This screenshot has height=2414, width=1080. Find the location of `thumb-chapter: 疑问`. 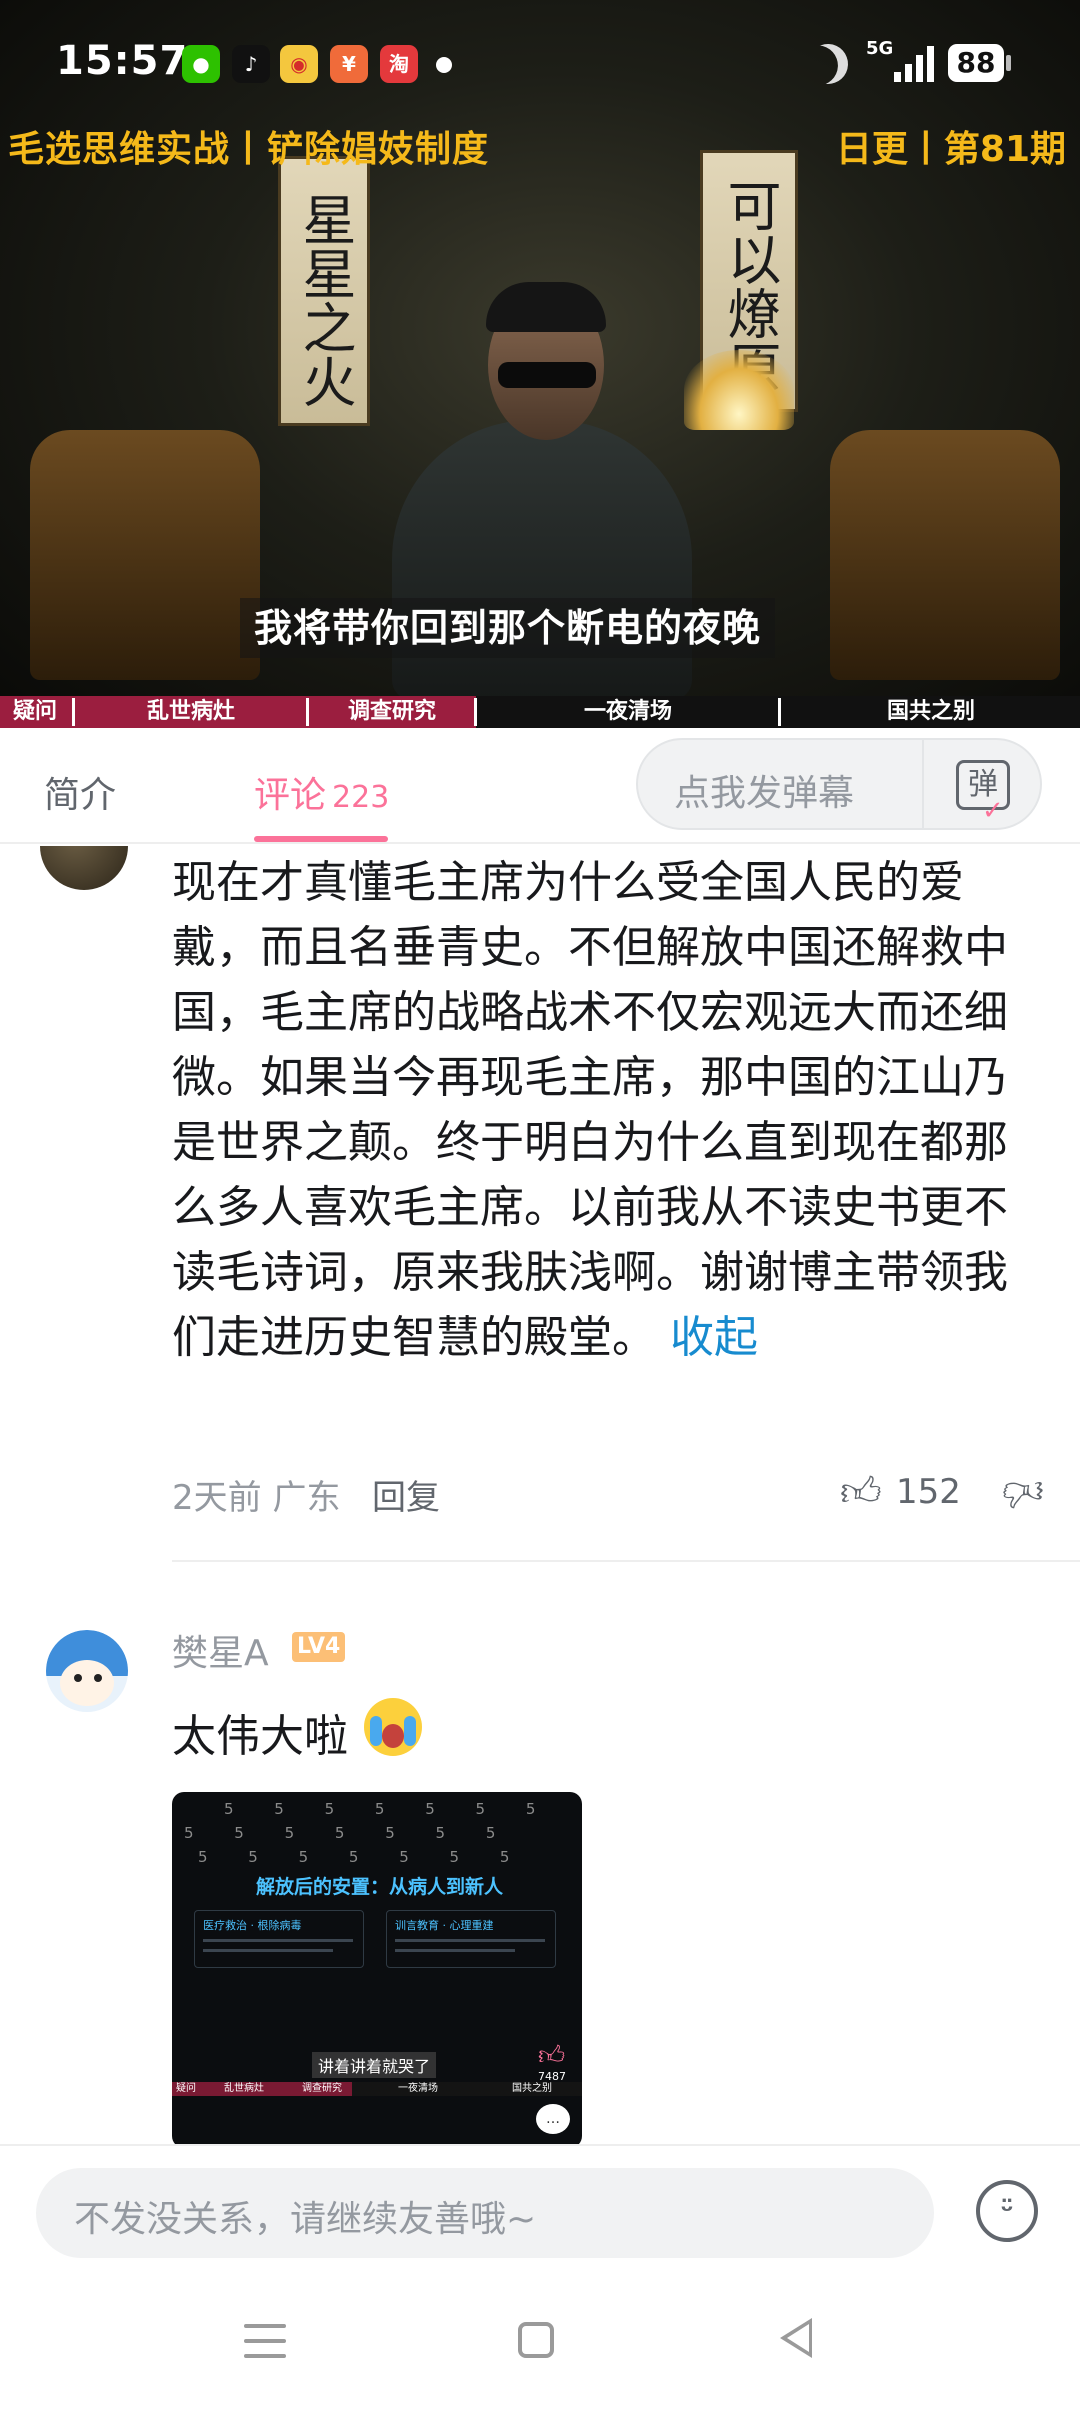

thumb-chapter: 疑问 is located at coordinates (186, 2088).